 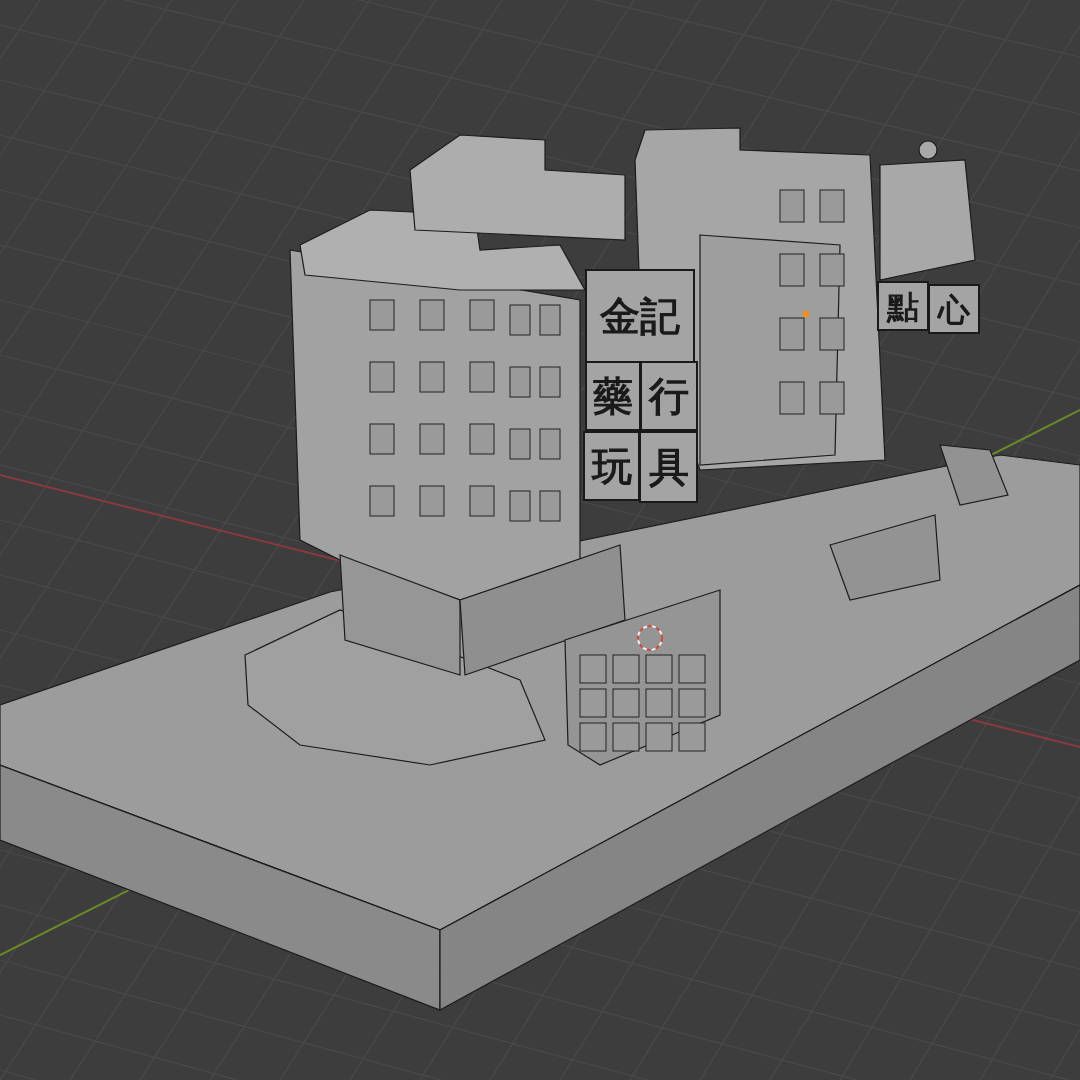 What do you see at coordinates (650, 638) in the screenshot?
I see `3d-cursor-icon` at bounding box center [650, 638].